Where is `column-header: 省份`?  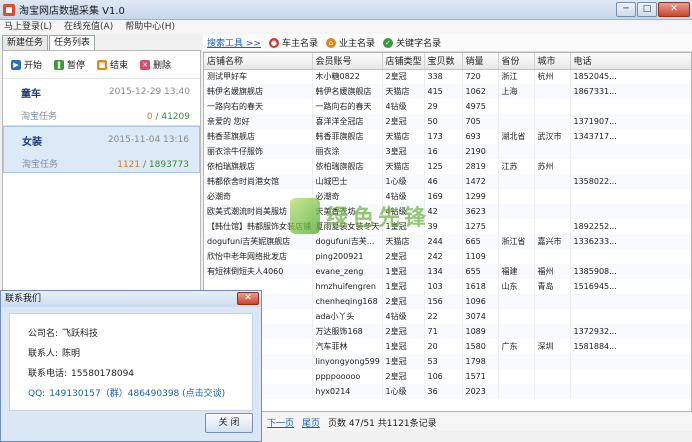
column-header: 省份 is located at coordinates (516, 61).